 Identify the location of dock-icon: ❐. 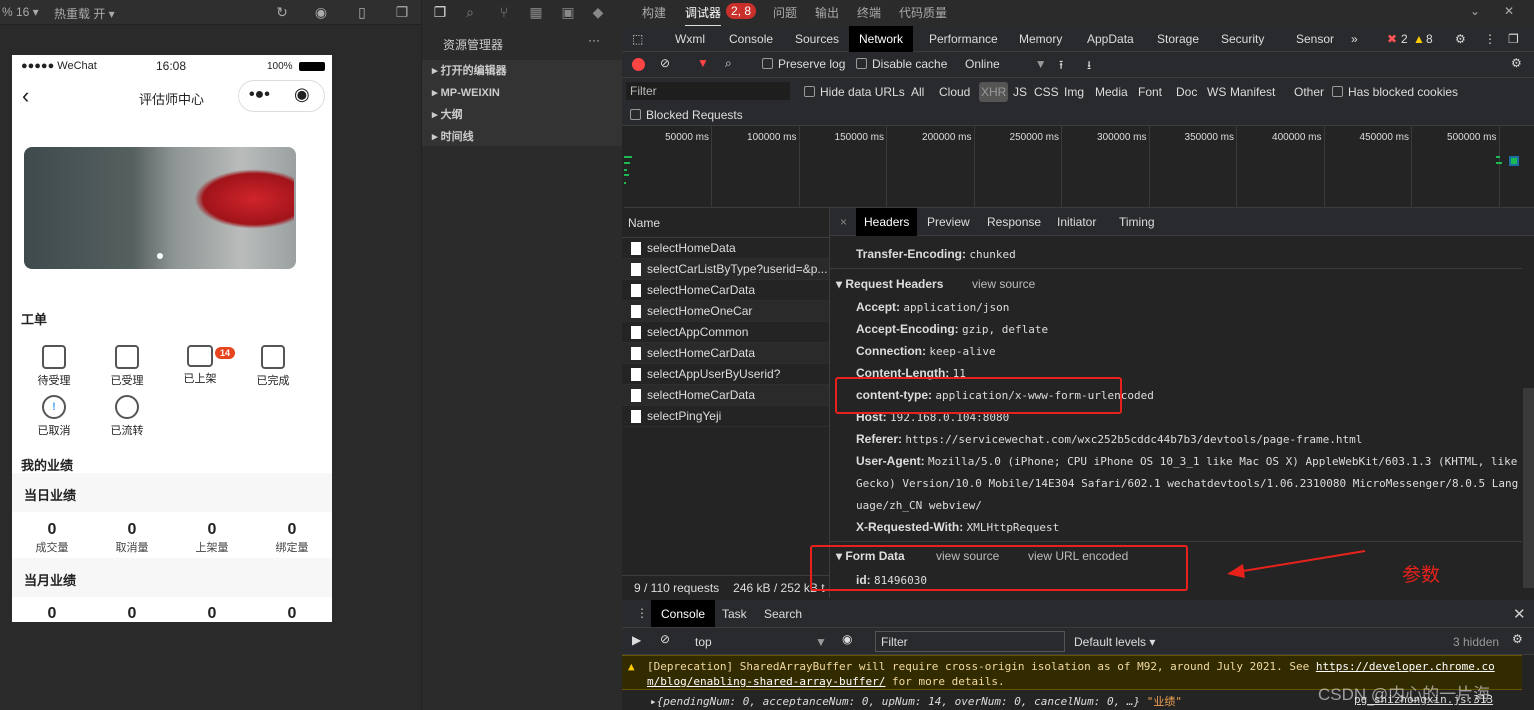
(1513, 39).